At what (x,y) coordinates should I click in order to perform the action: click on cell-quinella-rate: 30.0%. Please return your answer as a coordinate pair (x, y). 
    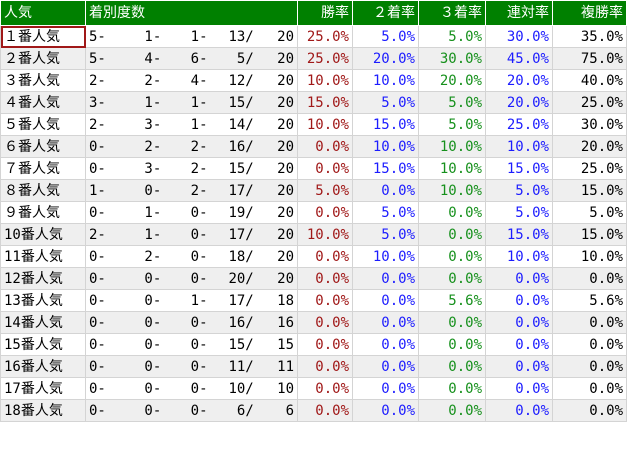
    Looking at the image, I should click on (519, 36).